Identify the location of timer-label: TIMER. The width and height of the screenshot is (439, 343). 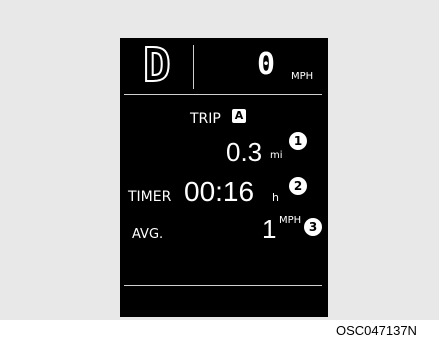
(150, 197).